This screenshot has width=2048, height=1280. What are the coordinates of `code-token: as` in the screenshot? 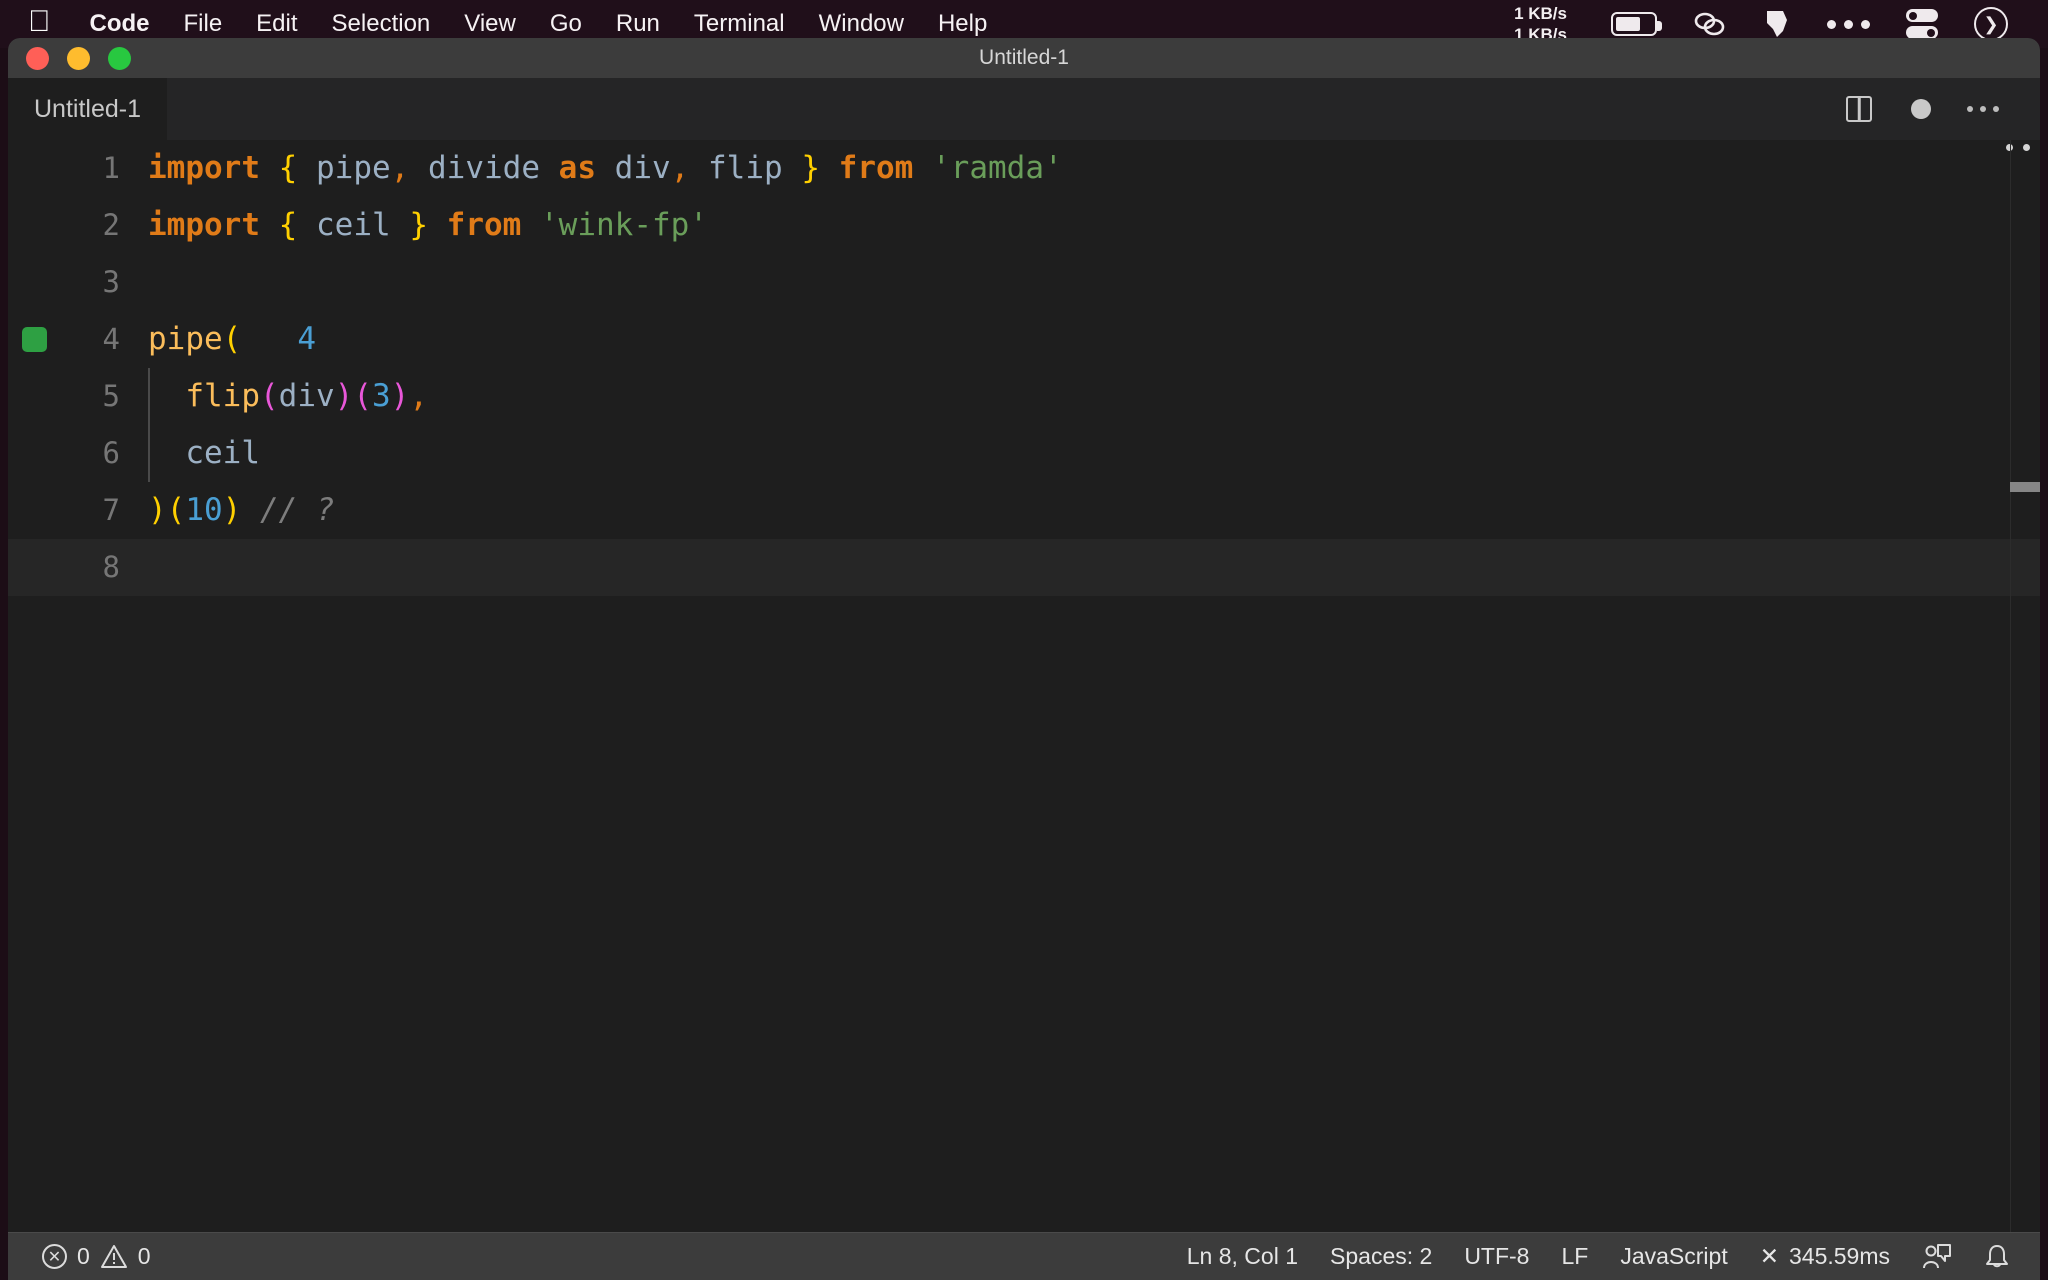 It's located at (577, 168).